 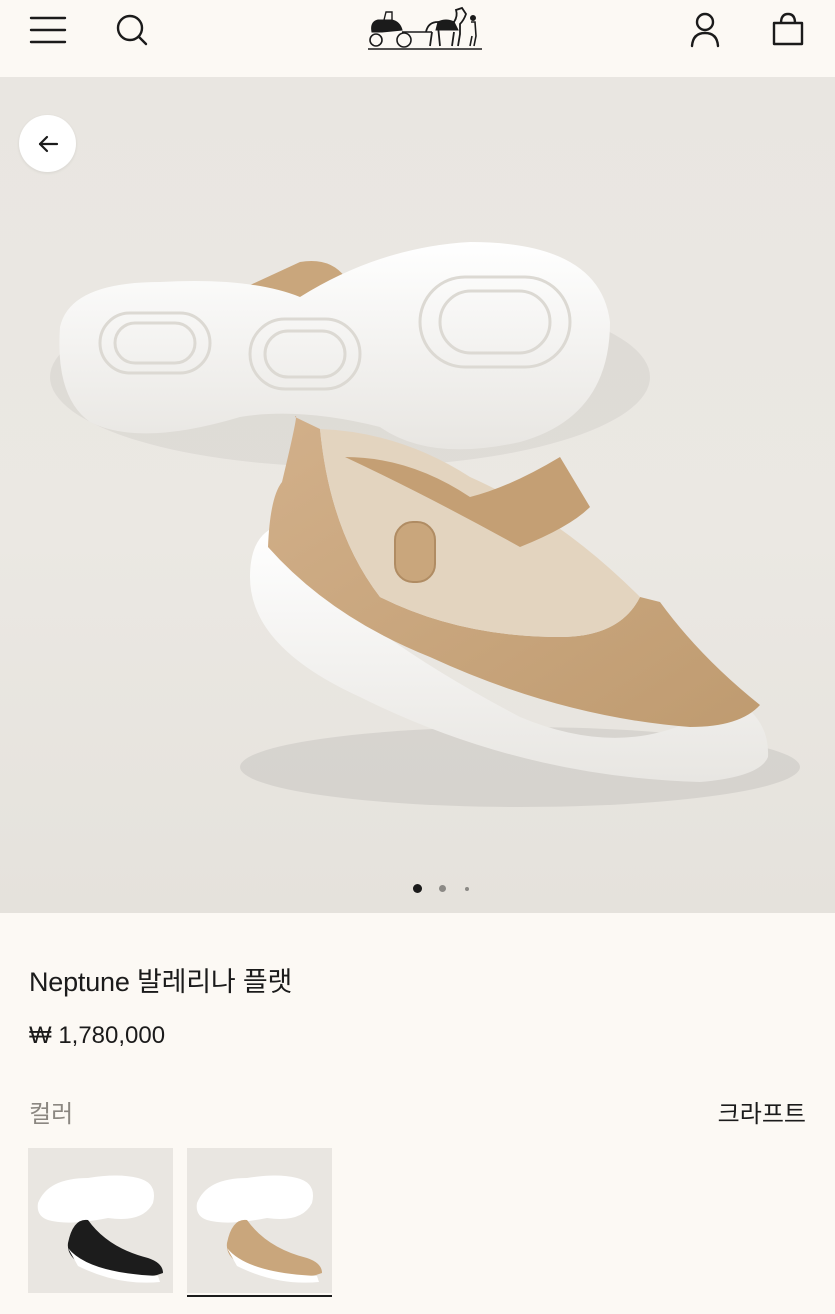 I want to click on user-icon, so click(x=705, y=30).